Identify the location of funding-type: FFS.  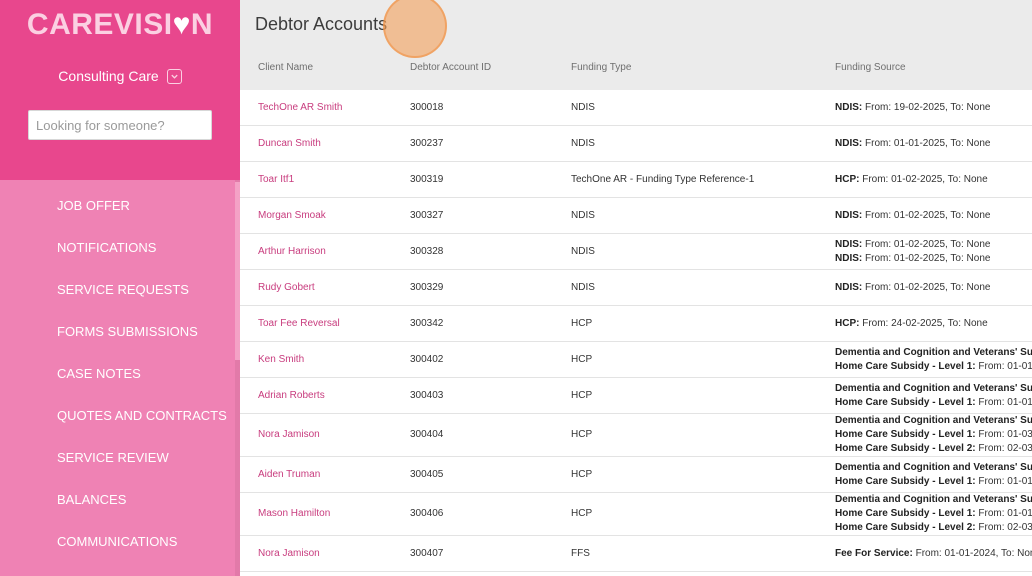
(580, 553).